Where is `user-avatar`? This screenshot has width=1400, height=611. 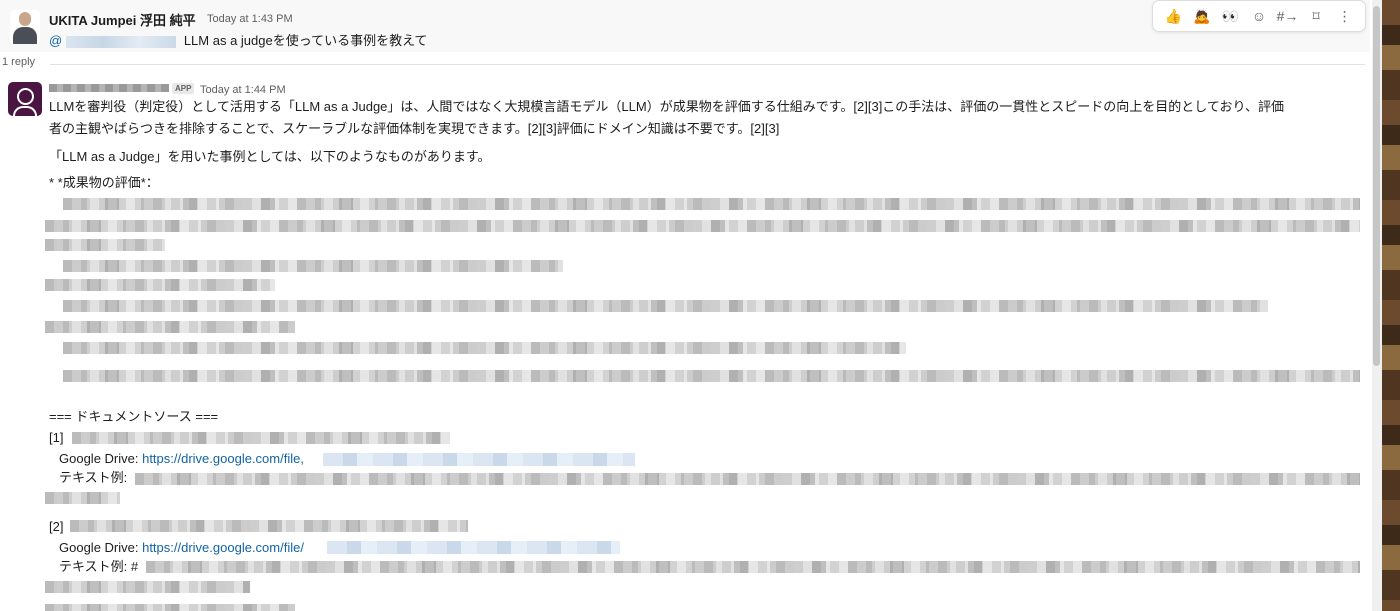
user-avatar is located at coordinates (25, 27).